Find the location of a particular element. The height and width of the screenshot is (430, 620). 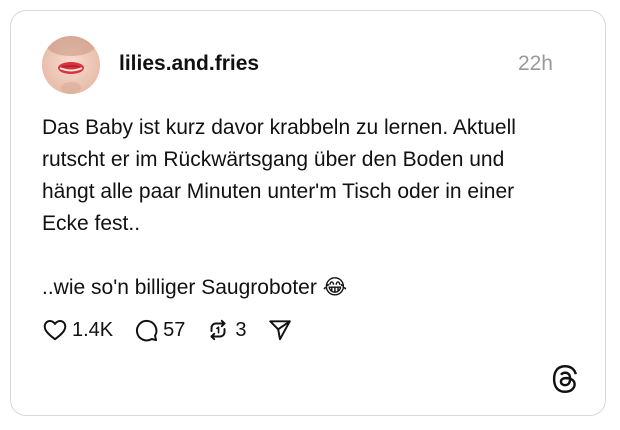

share-button is located at coordinates (280, 330).